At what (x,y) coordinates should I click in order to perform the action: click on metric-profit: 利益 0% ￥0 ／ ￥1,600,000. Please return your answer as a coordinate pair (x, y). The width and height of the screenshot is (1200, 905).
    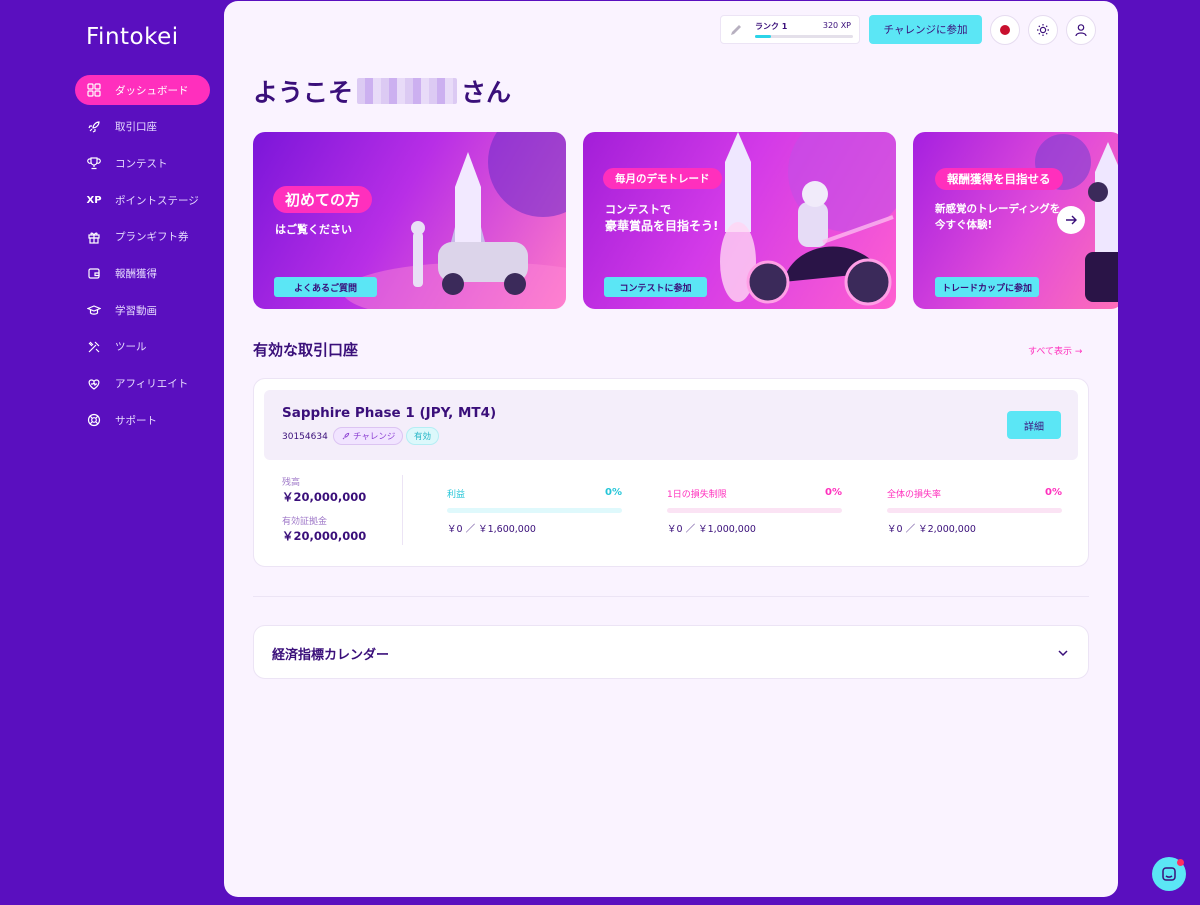
    Looking at the image, I should click on (534, 511).